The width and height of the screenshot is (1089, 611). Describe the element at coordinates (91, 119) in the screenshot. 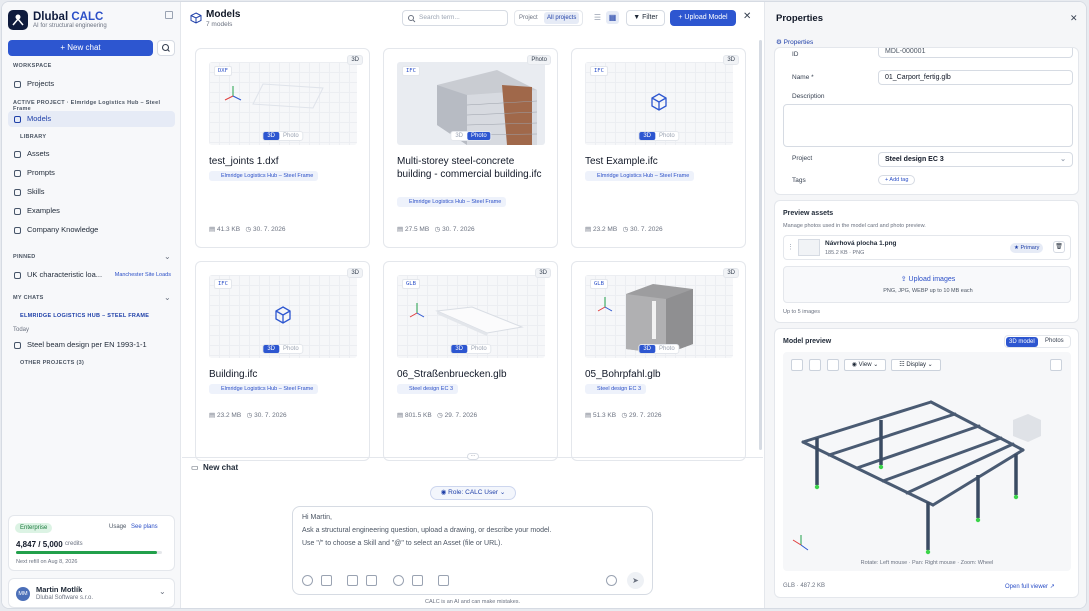

I see `sidebar-item-models: Models` at that location.